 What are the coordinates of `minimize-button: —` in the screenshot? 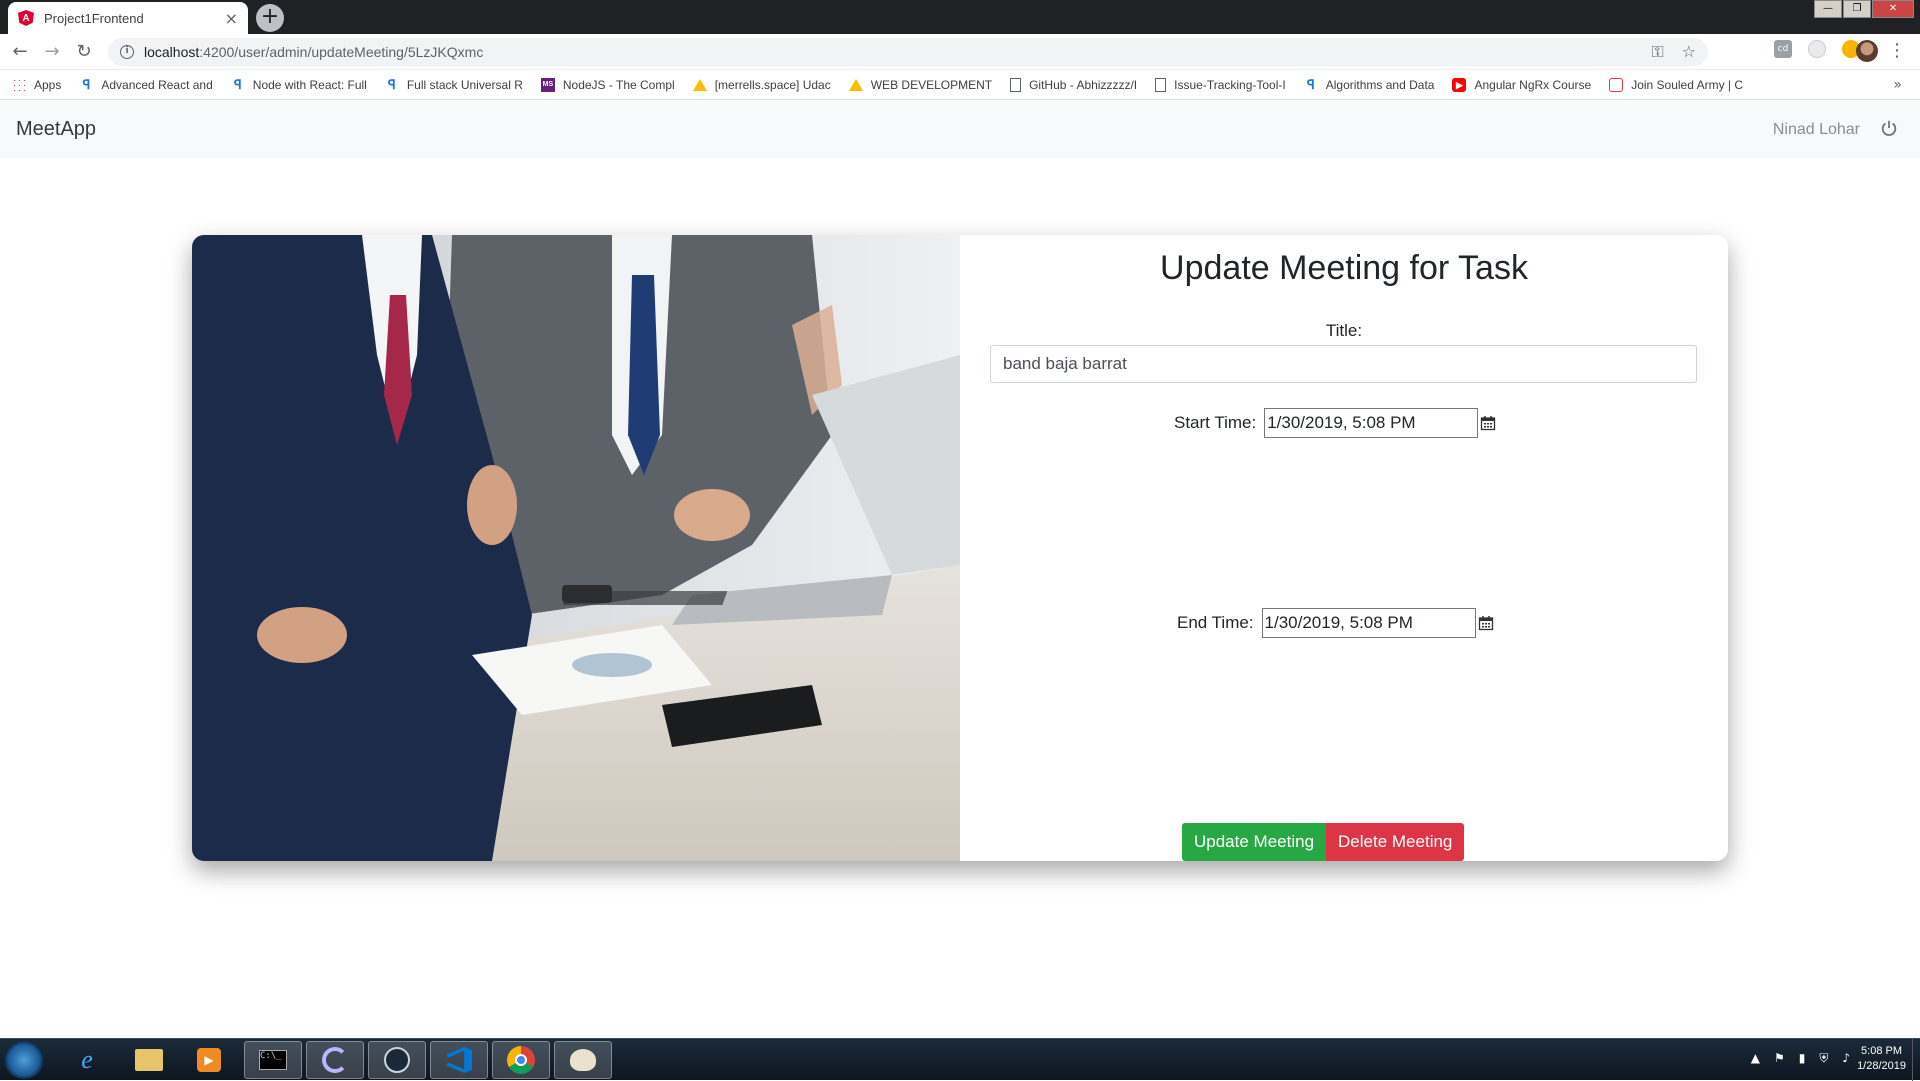 It's located at (1828, 9).